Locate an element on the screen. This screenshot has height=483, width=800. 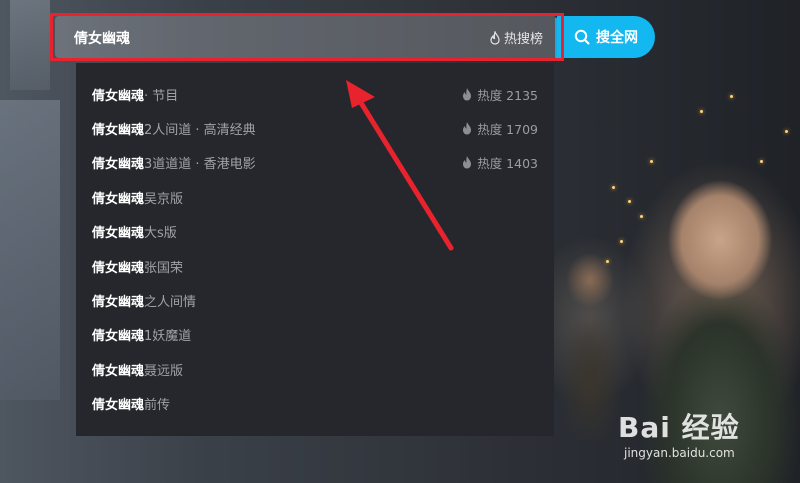
suggestion-item: 倩女幽魂 2人间道 · 高清经典 热度 1709 is located at coordinates (315, 128).